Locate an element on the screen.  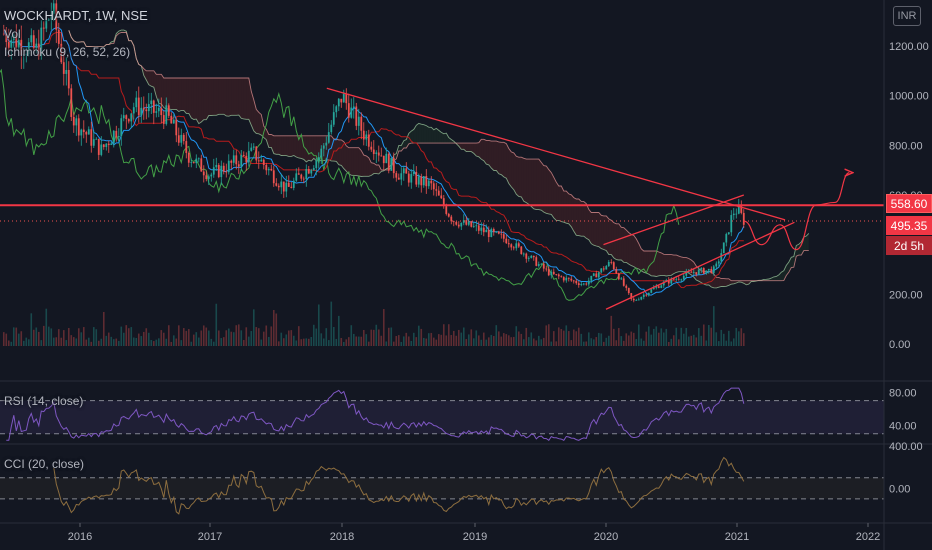
currency-badge: INR is located at coordinates (907, 16).